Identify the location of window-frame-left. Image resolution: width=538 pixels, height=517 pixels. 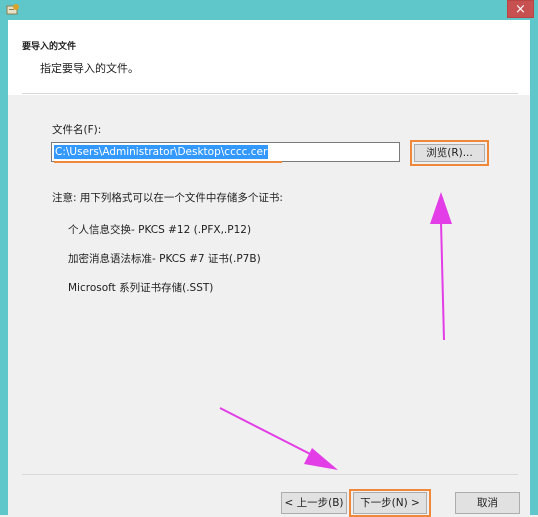
(4, 267).